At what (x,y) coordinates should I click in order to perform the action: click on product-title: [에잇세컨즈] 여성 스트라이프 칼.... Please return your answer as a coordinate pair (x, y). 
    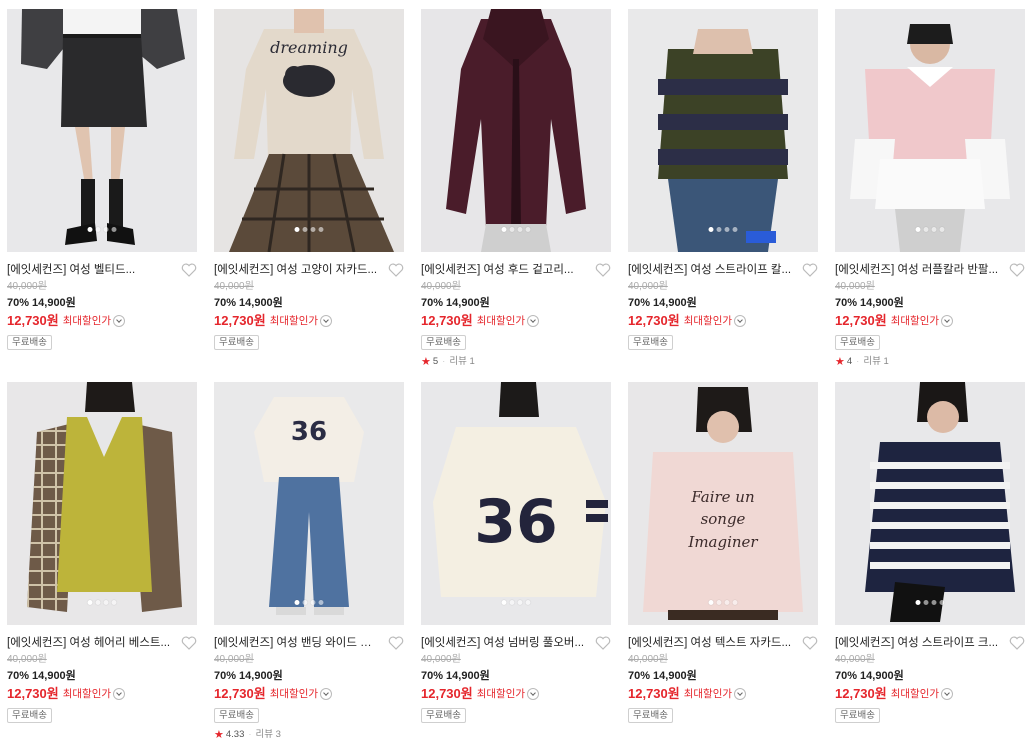
    Looking at the image, I should click on (711, 270).